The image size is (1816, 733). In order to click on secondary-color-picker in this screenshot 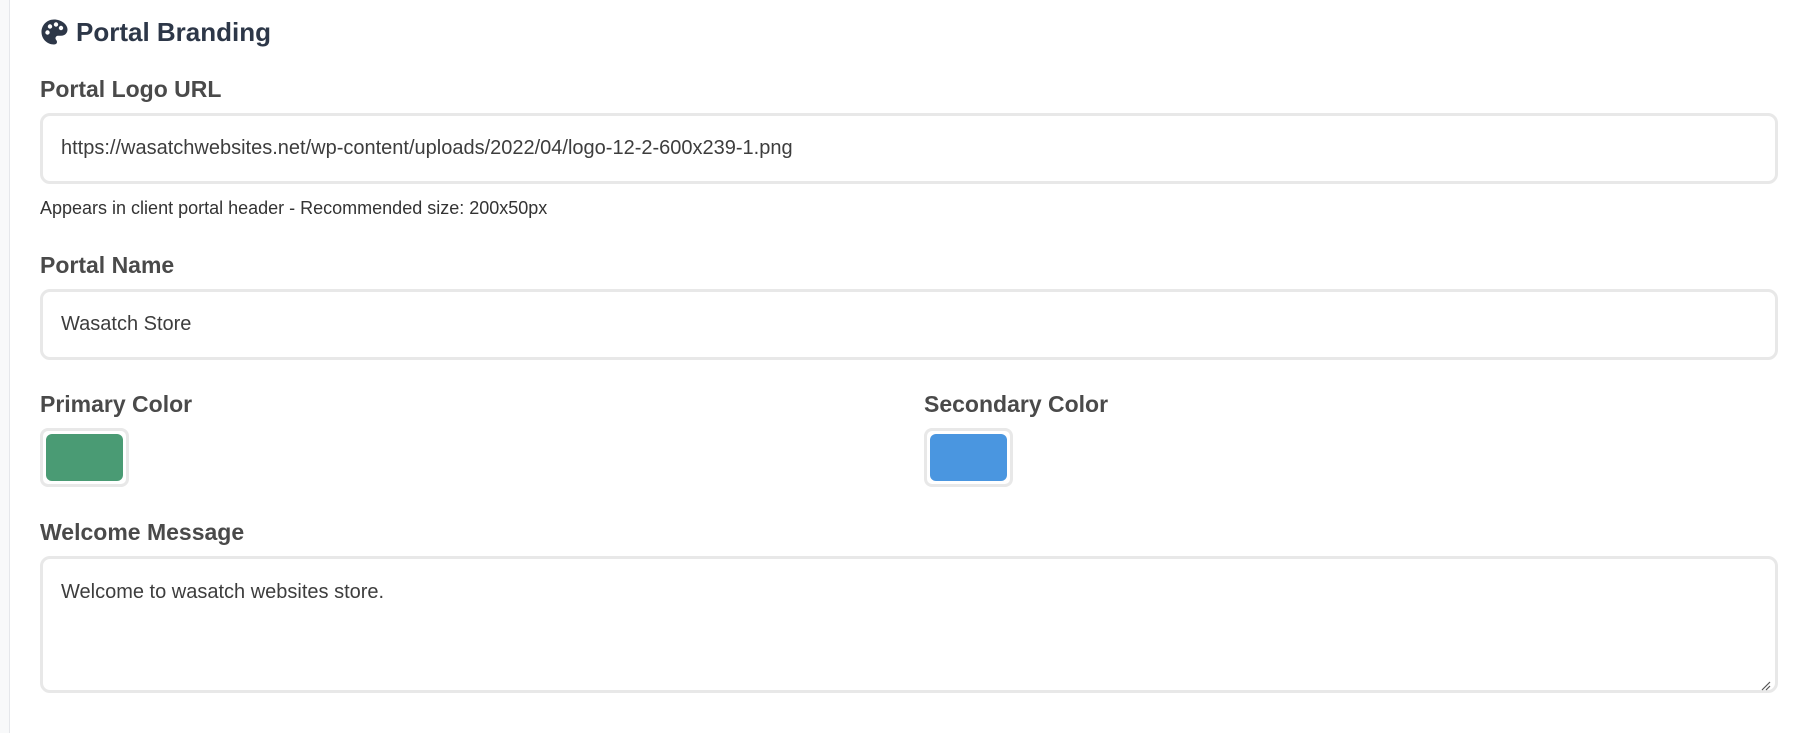, I will do `click(968, 457)`.